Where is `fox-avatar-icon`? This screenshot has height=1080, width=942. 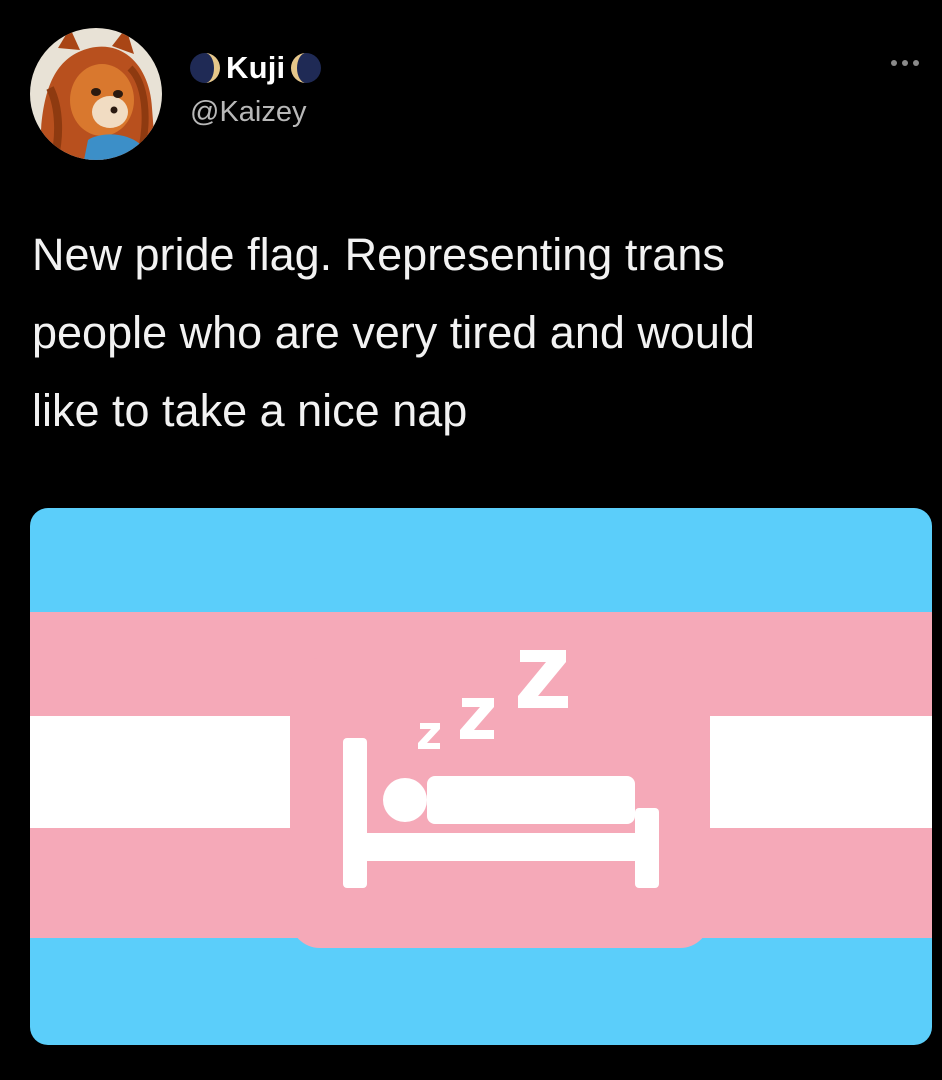 fox-avatar-icon is located at coordinates (96, 94).